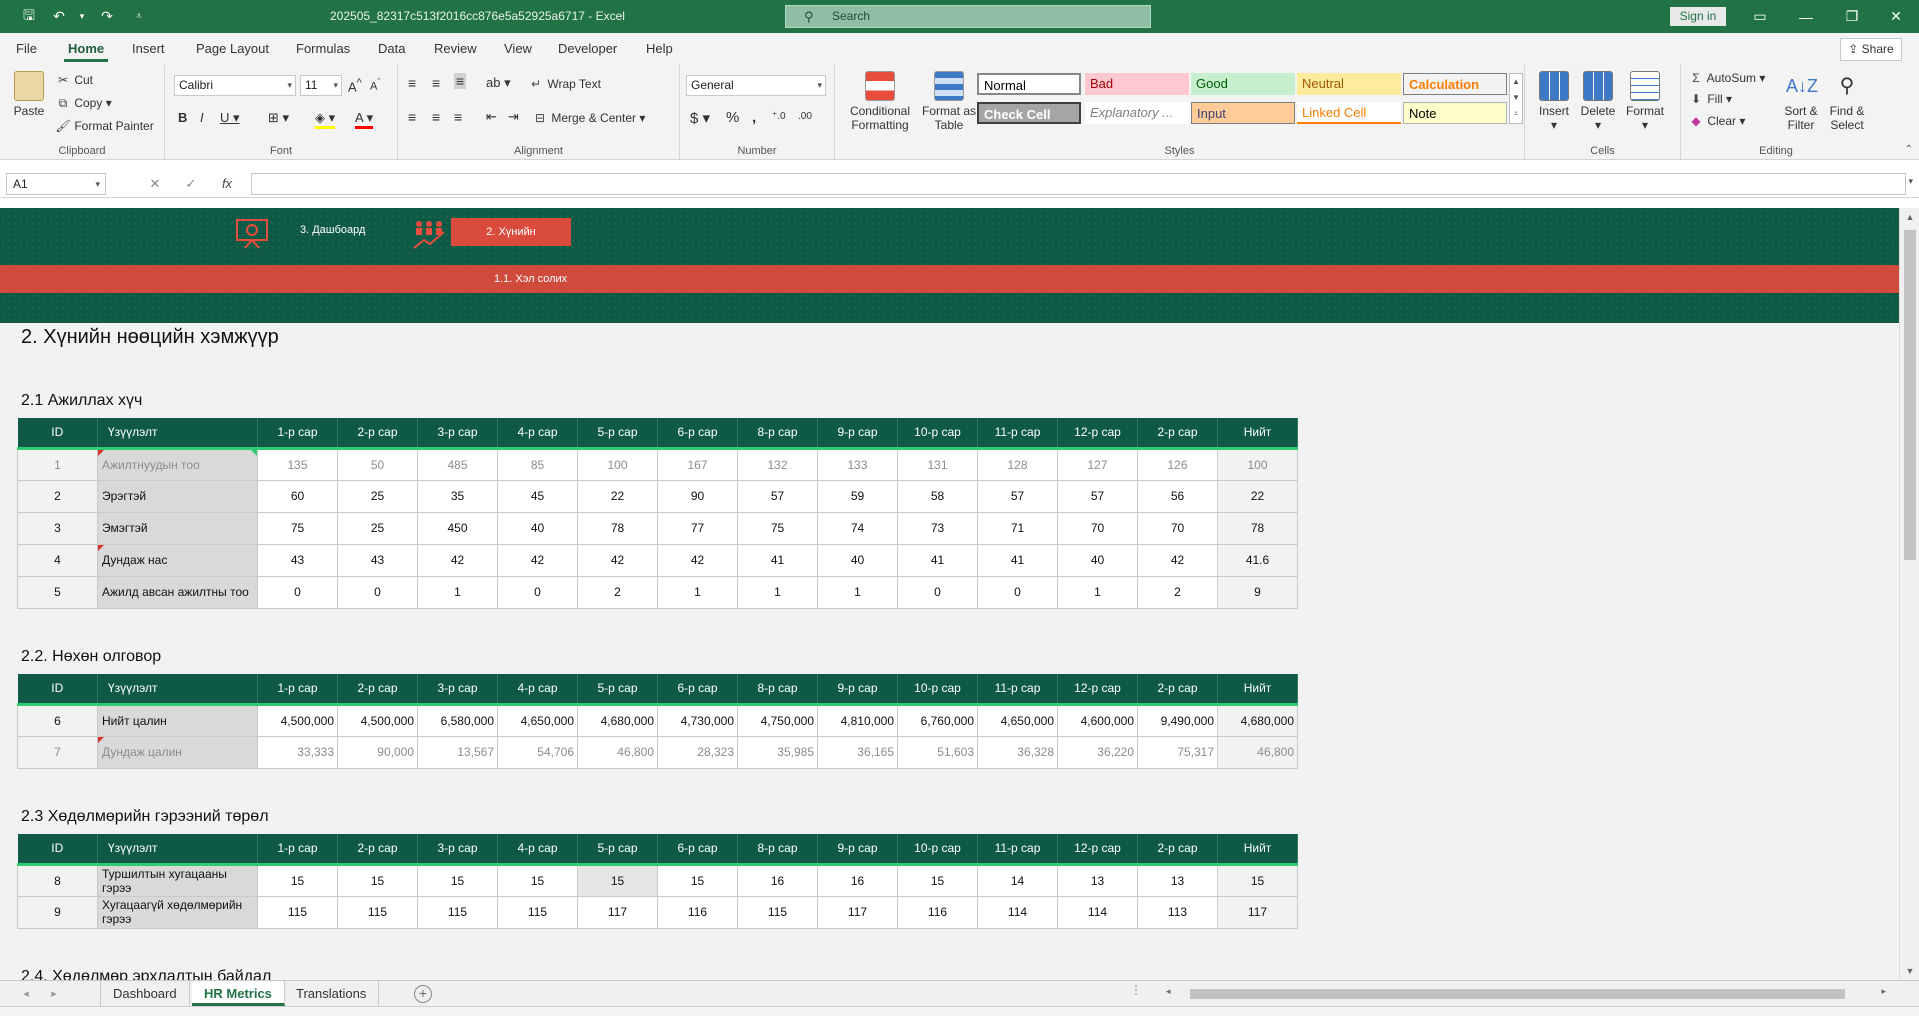 The height and width of the screenshot is (1016, 1919). Describe the element at coordinates (1871, 49) in the screenshot. I see `share-button: ⇪ Share` at that location.